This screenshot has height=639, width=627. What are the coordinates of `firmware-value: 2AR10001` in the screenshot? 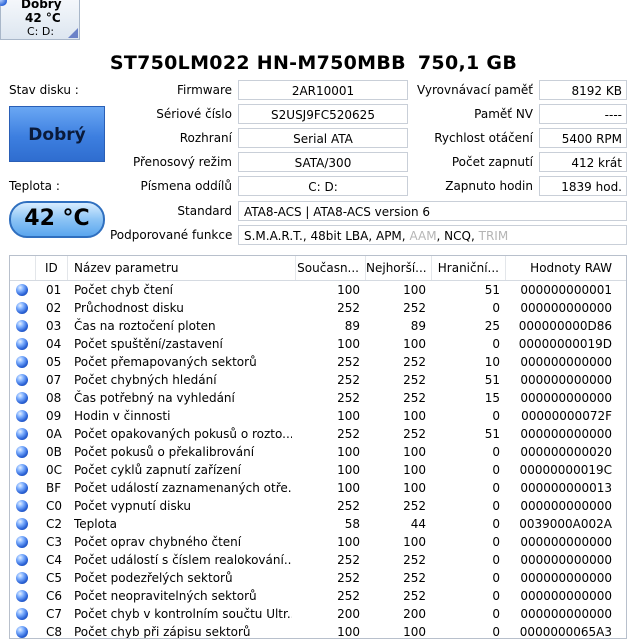 It's located at (323, 90).